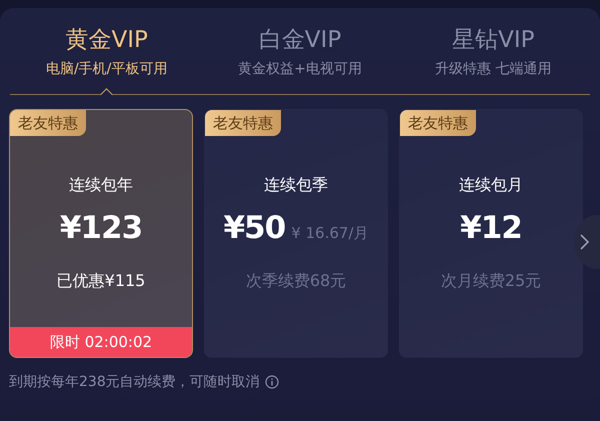 This screenshot has width=600, height=421. I want to click on chevron-right-icon, so click(584, 242).